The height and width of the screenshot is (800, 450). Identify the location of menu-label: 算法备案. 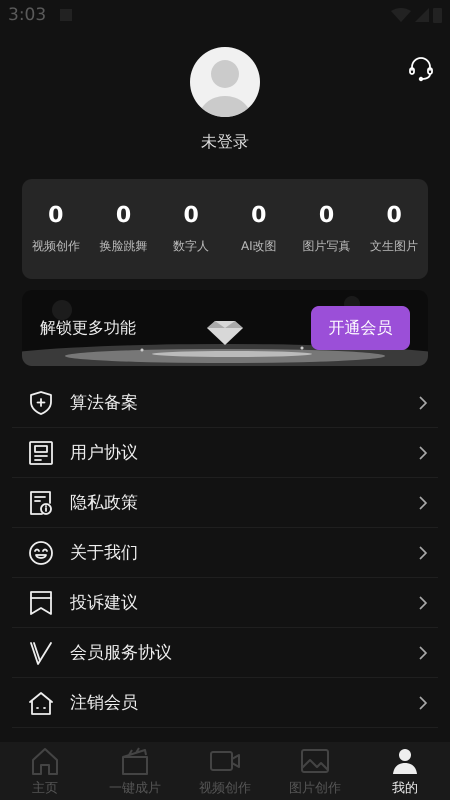
(104, 403).